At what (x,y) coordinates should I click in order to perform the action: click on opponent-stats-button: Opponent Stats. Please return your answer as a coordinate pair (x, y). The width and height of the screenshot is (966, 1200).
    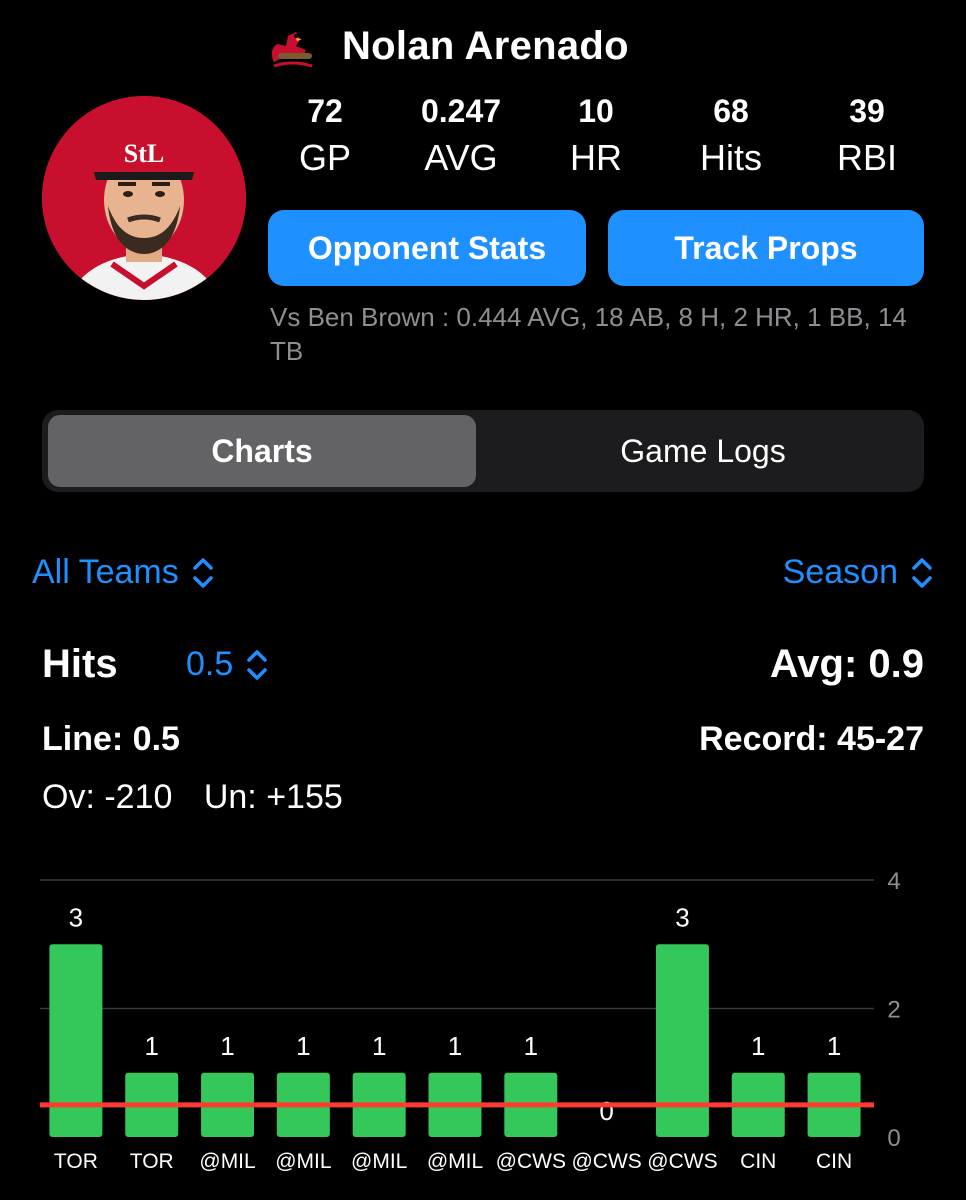
    Looking at the image, I should click on (427, 248).